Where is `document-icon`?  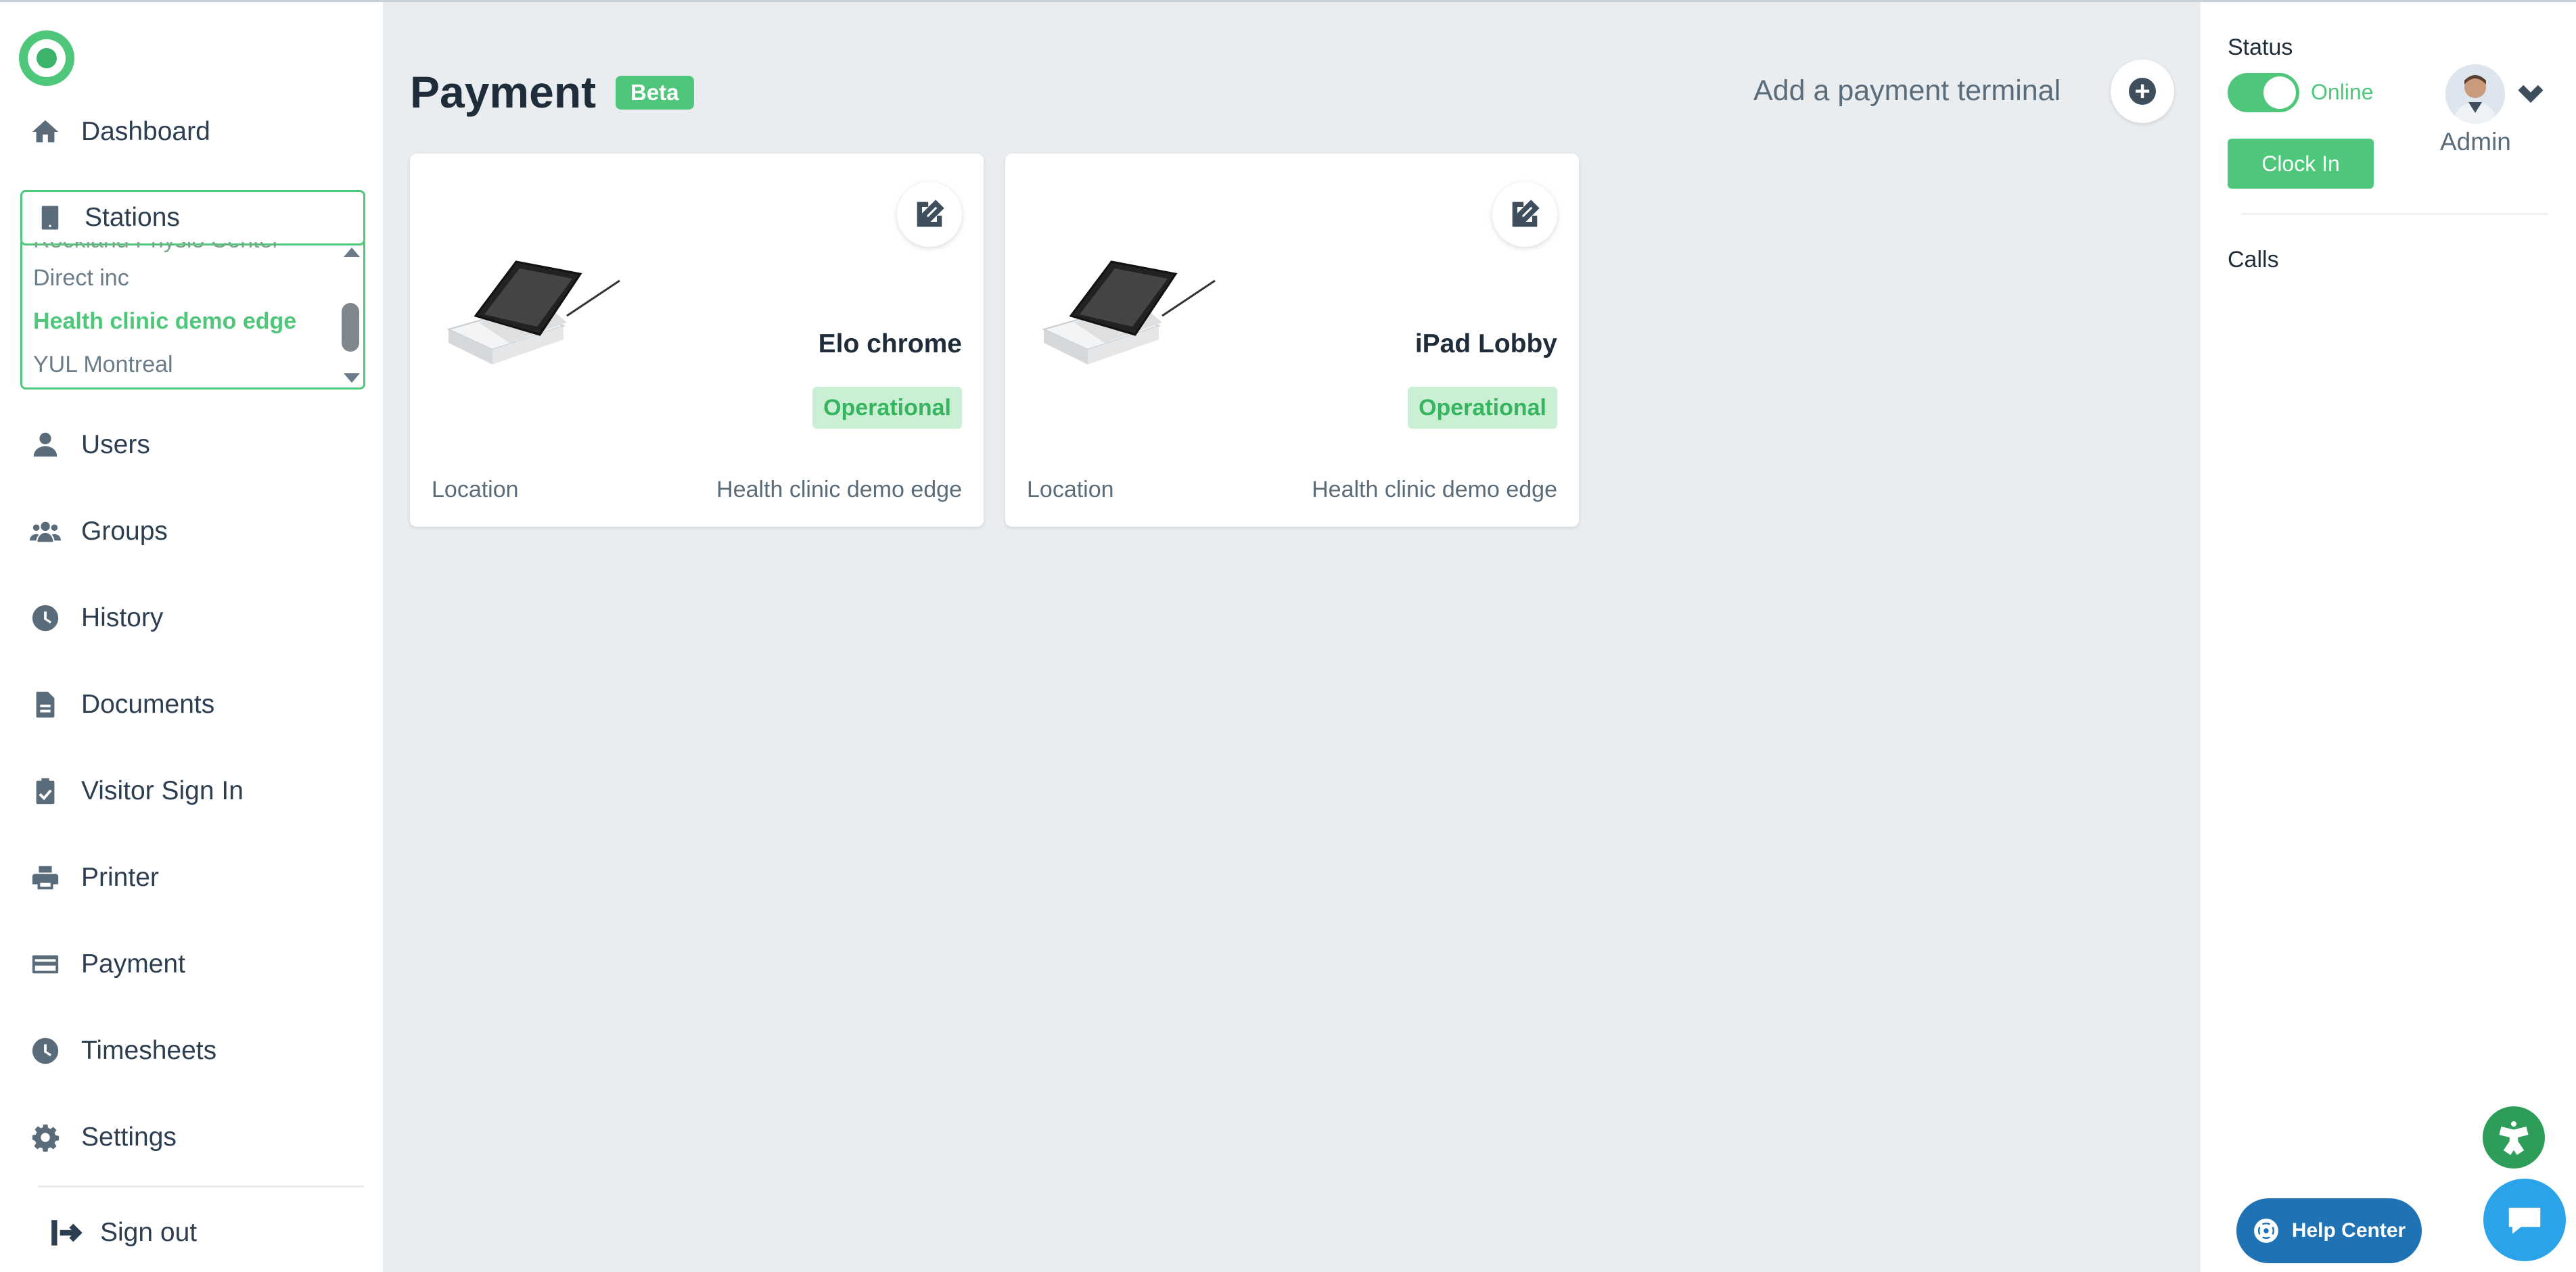 document-icon is located at coordinates (45, 704).